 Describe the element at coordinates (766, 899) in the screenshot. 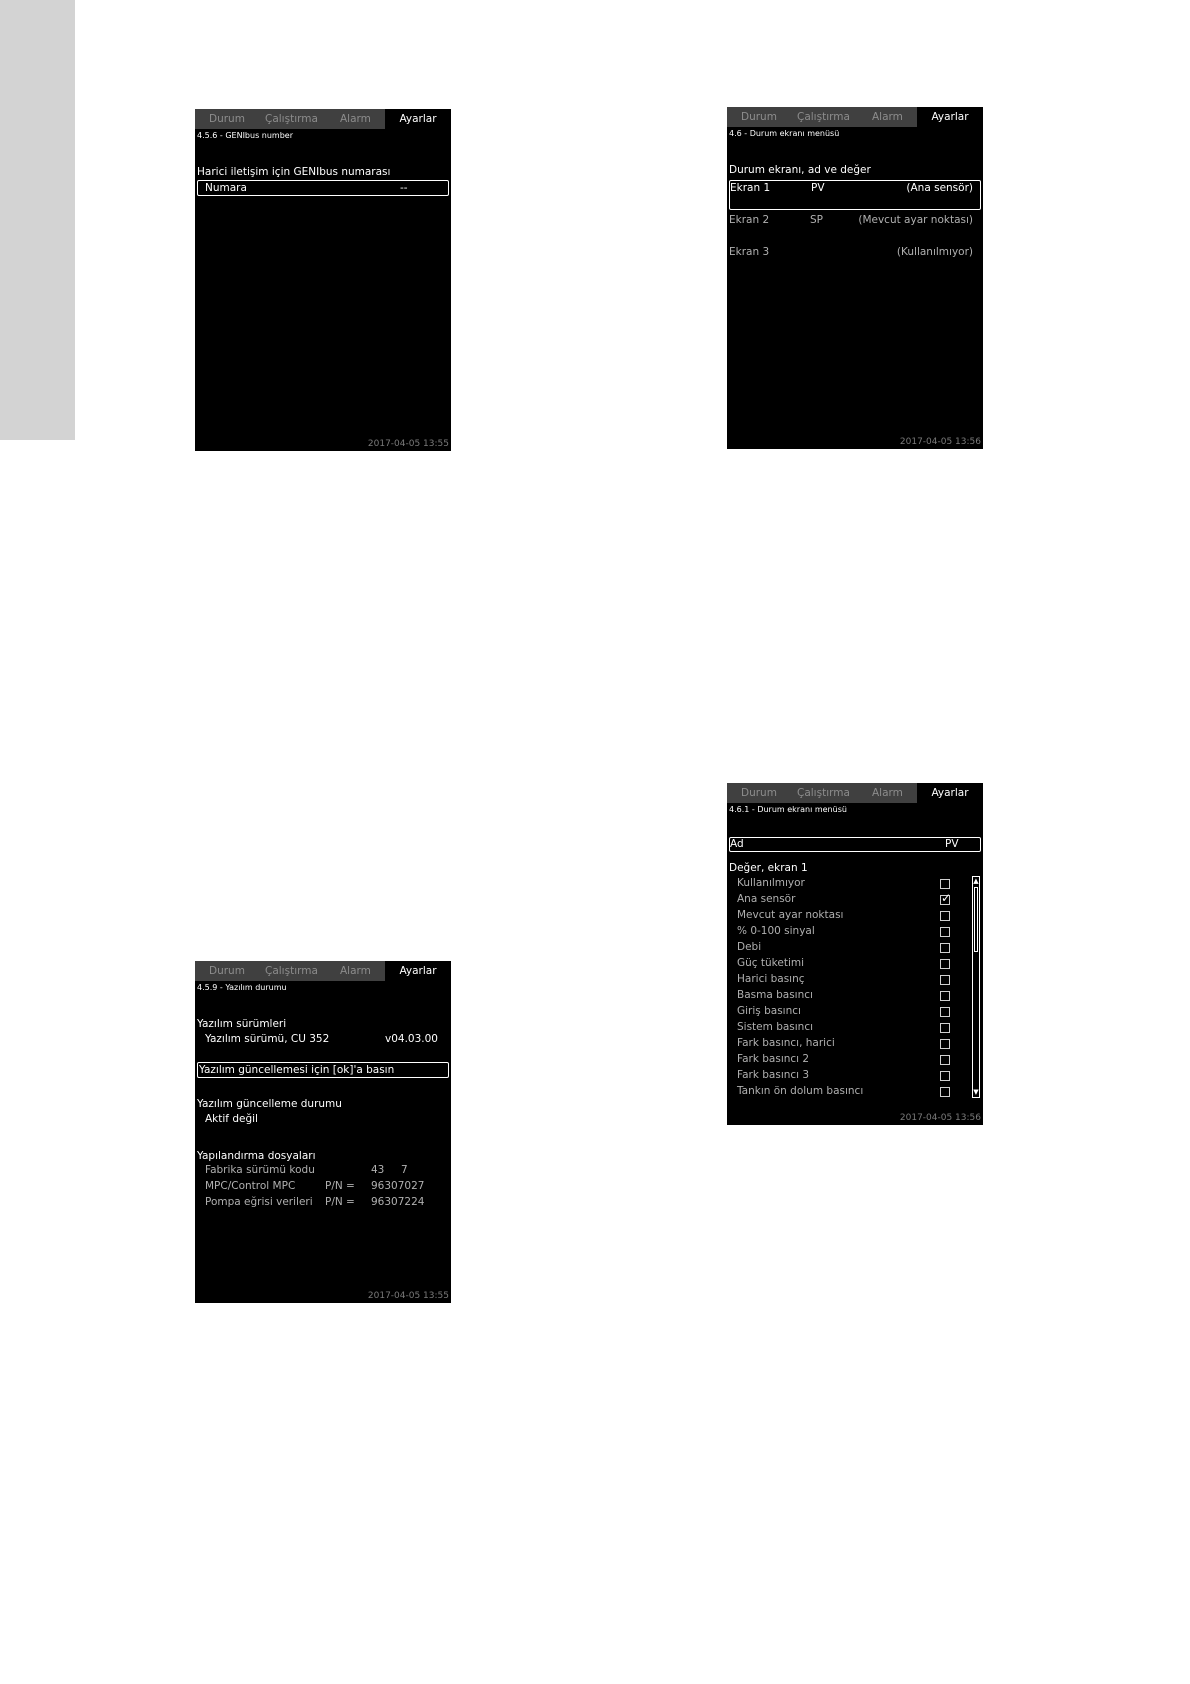

I see `value-option-label: Ana sensör` at that location.